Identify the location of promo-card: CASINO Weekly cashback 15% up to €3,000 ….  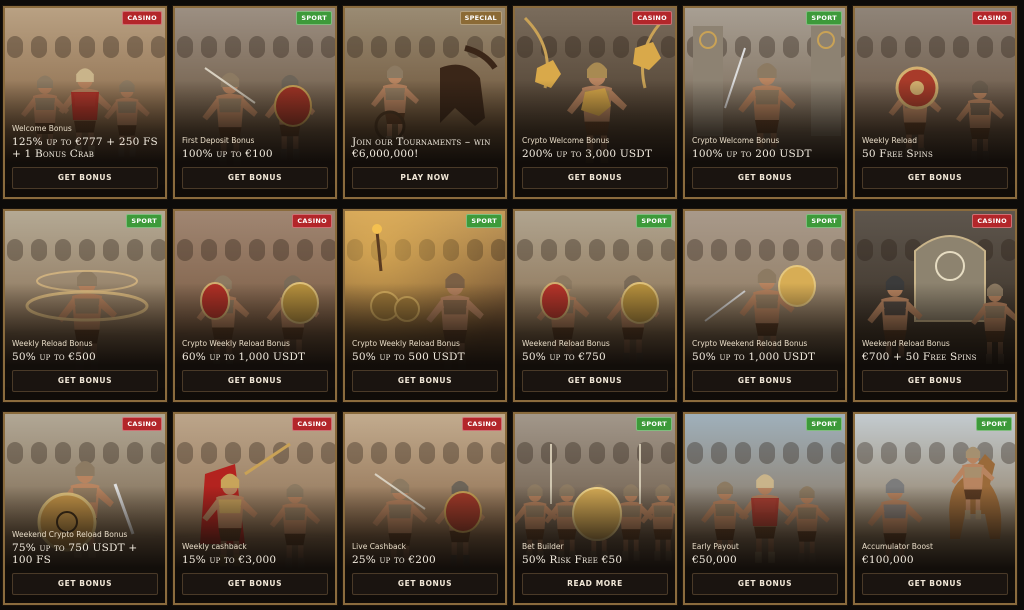
(255, 508).